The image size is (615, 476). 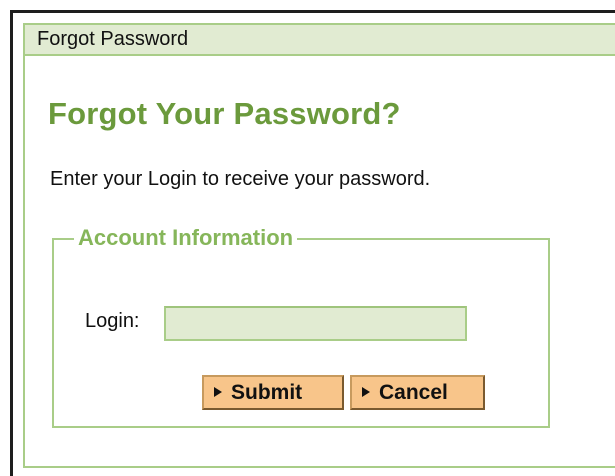 What do you see at coordinates (320, 40) in the screenshot?
I see `panel-header: Forgot Password` at bounding box center [320, 40].